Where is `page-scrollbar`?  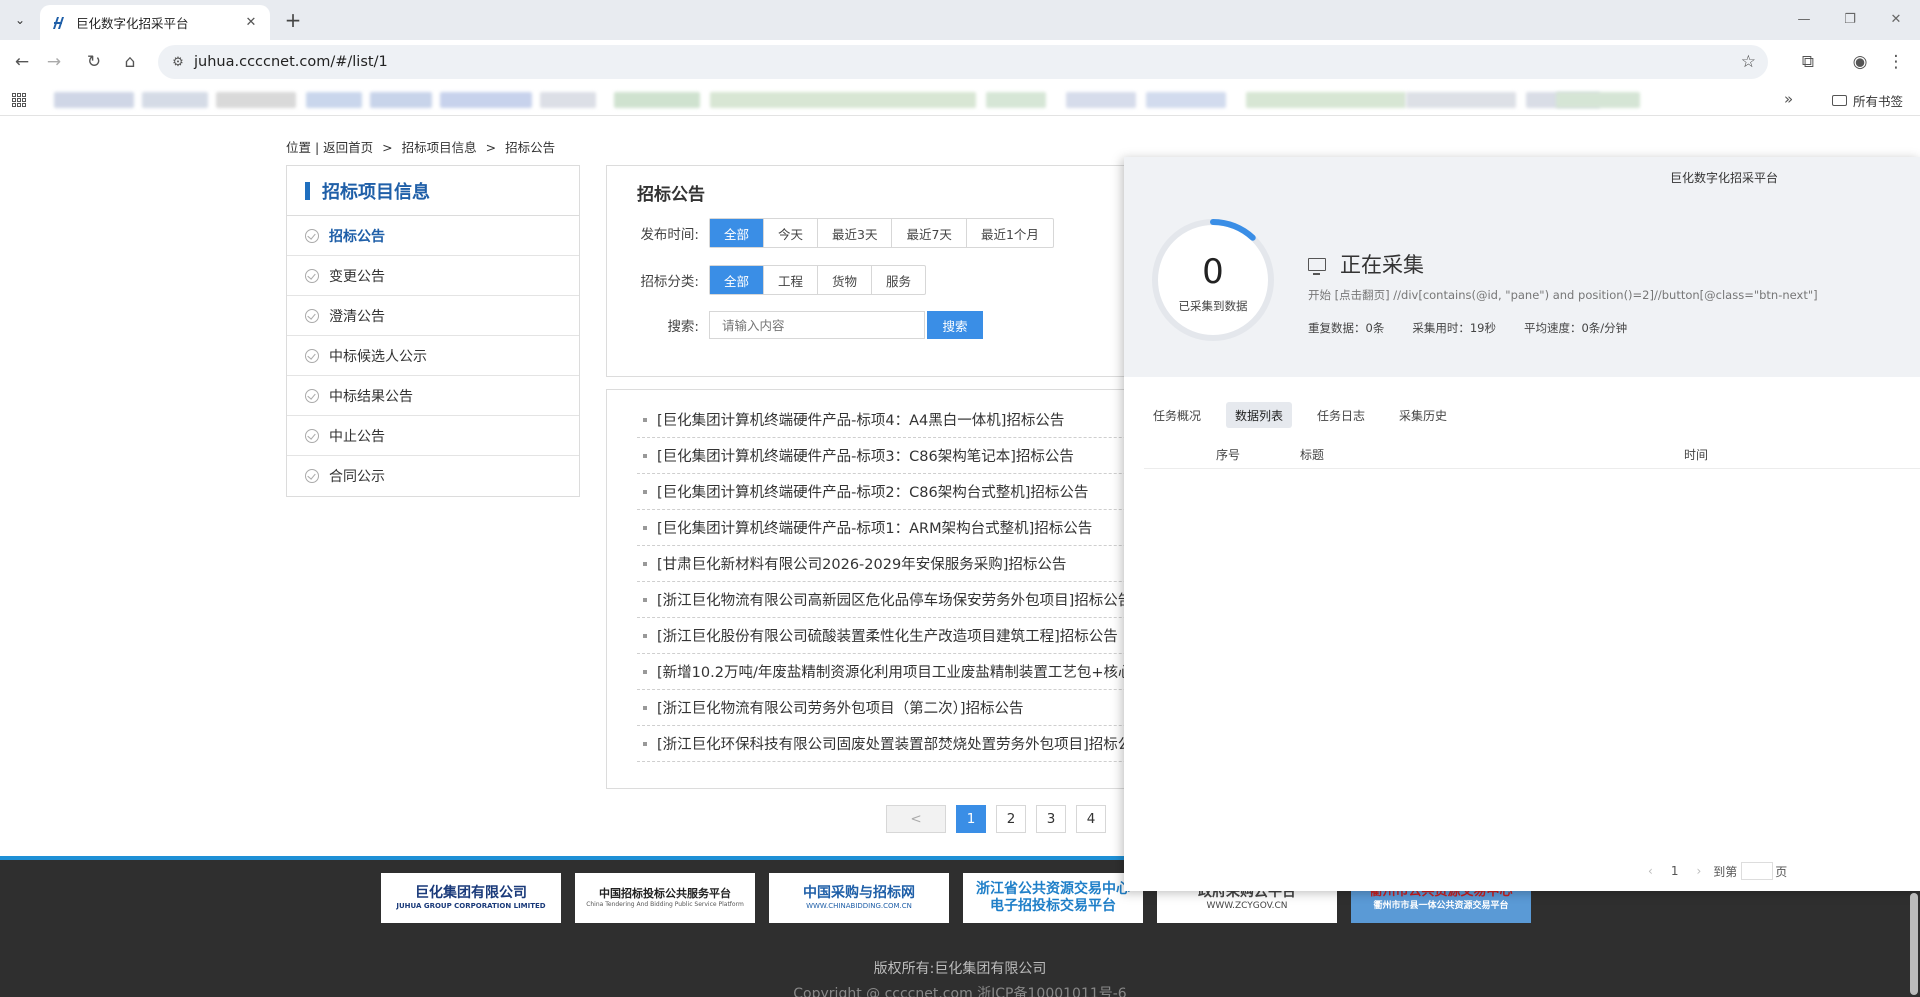 page-scrollbar is located at coordinates (1914, 944).